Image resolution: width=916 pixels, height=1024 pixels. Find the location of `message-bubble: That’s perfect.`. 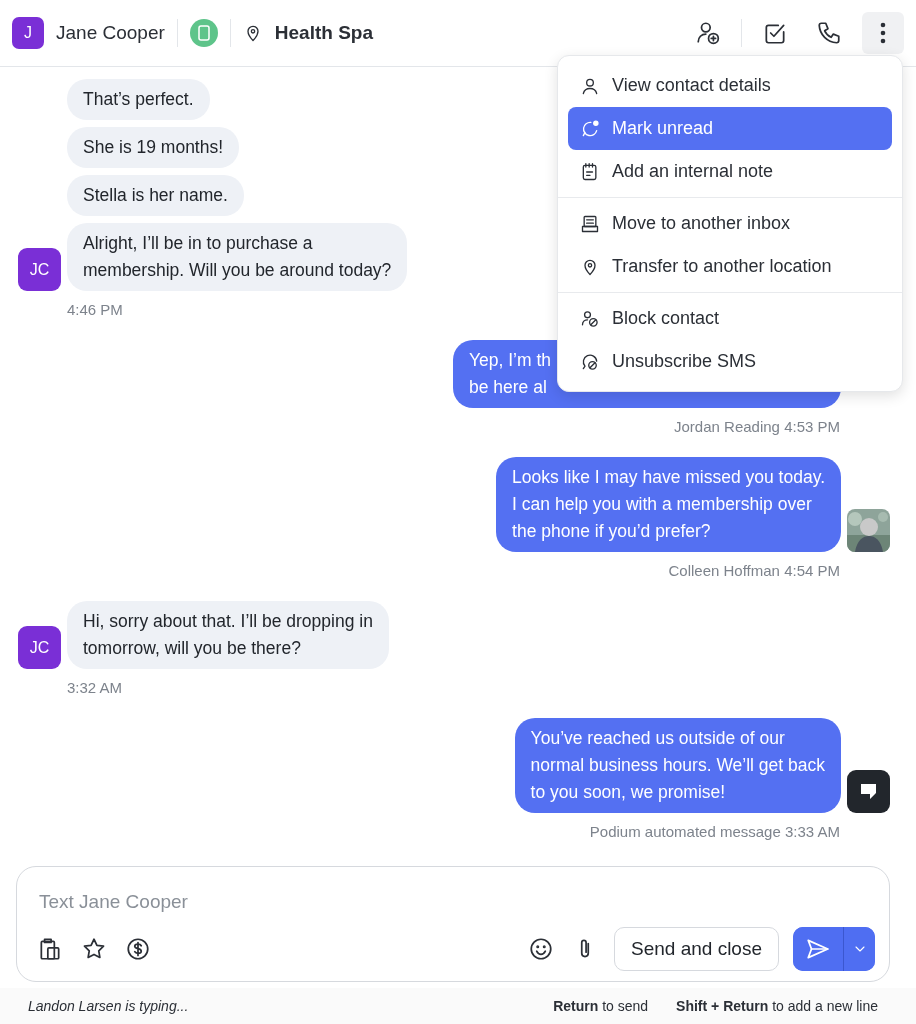

message-bubble: That’s perfect. is located at coordinates (138, 99).